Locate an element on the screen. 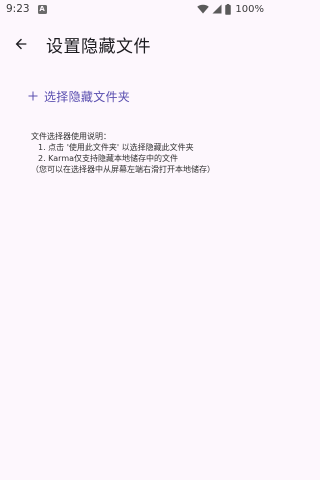  instructions-item-1: 1. 点击 '使用此文件夹' 以选择隐藏此文件夹 is located at coordinates (116, 147).